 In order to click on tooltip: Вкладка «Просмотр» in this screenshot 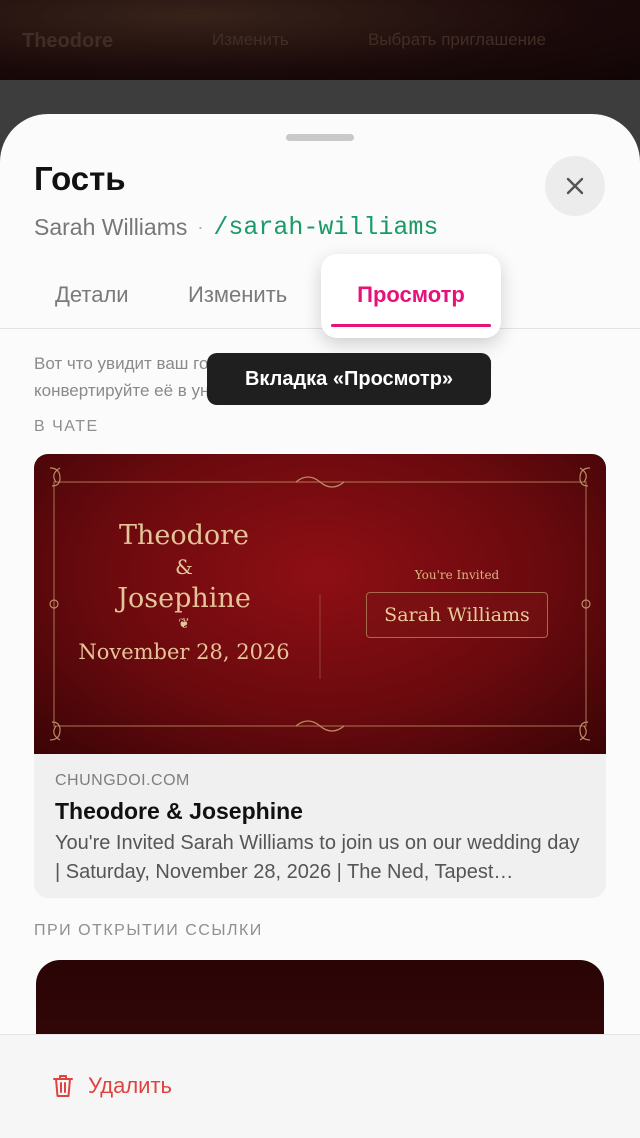, I will do `click(349, 379)`.